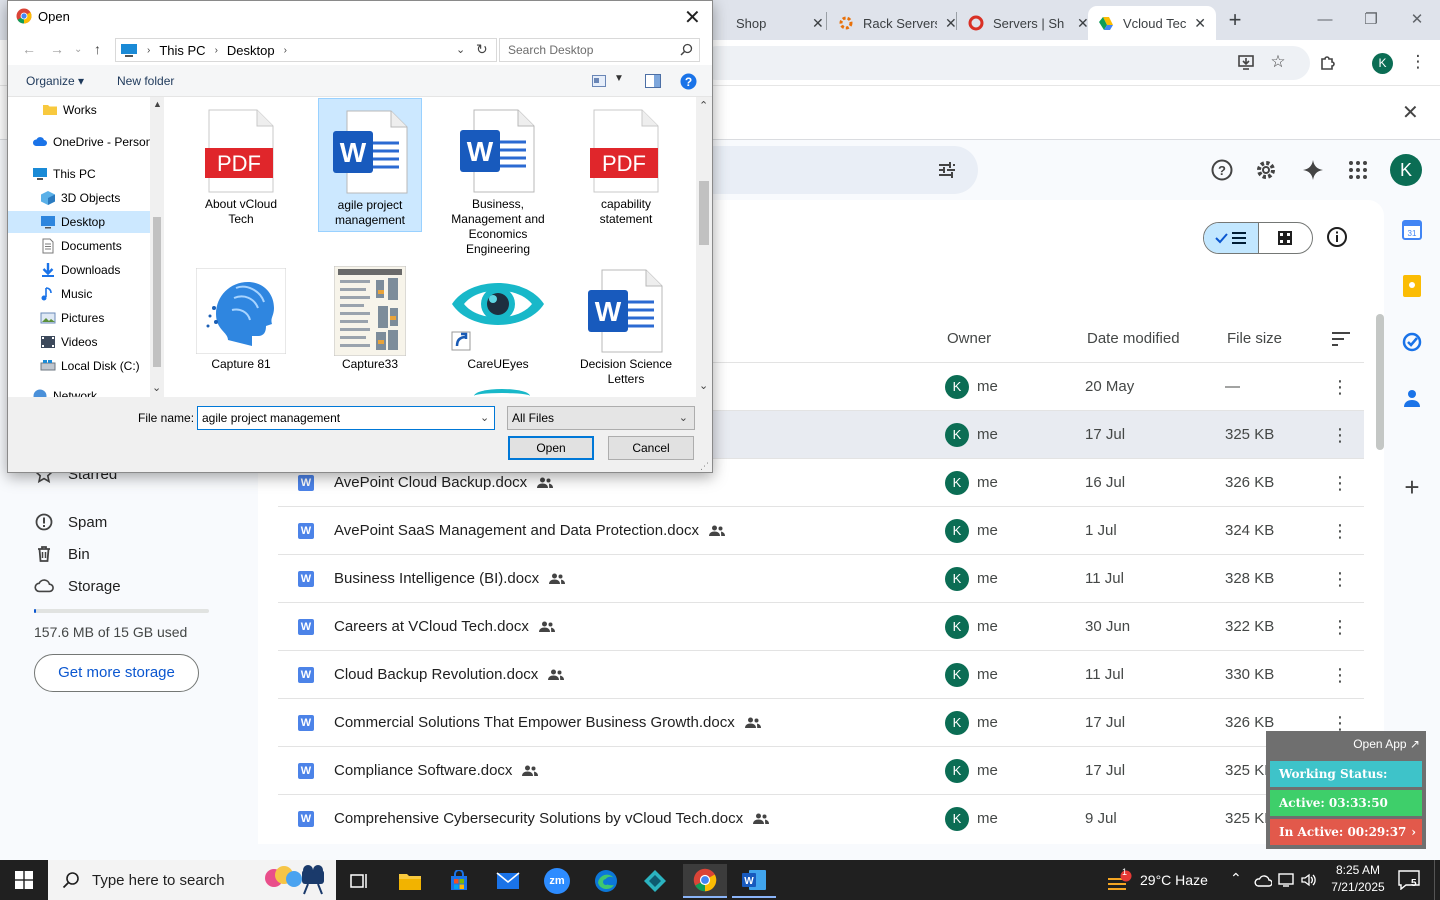  I want to click on scroll-up-icon: ⌃, so click(703, 105).